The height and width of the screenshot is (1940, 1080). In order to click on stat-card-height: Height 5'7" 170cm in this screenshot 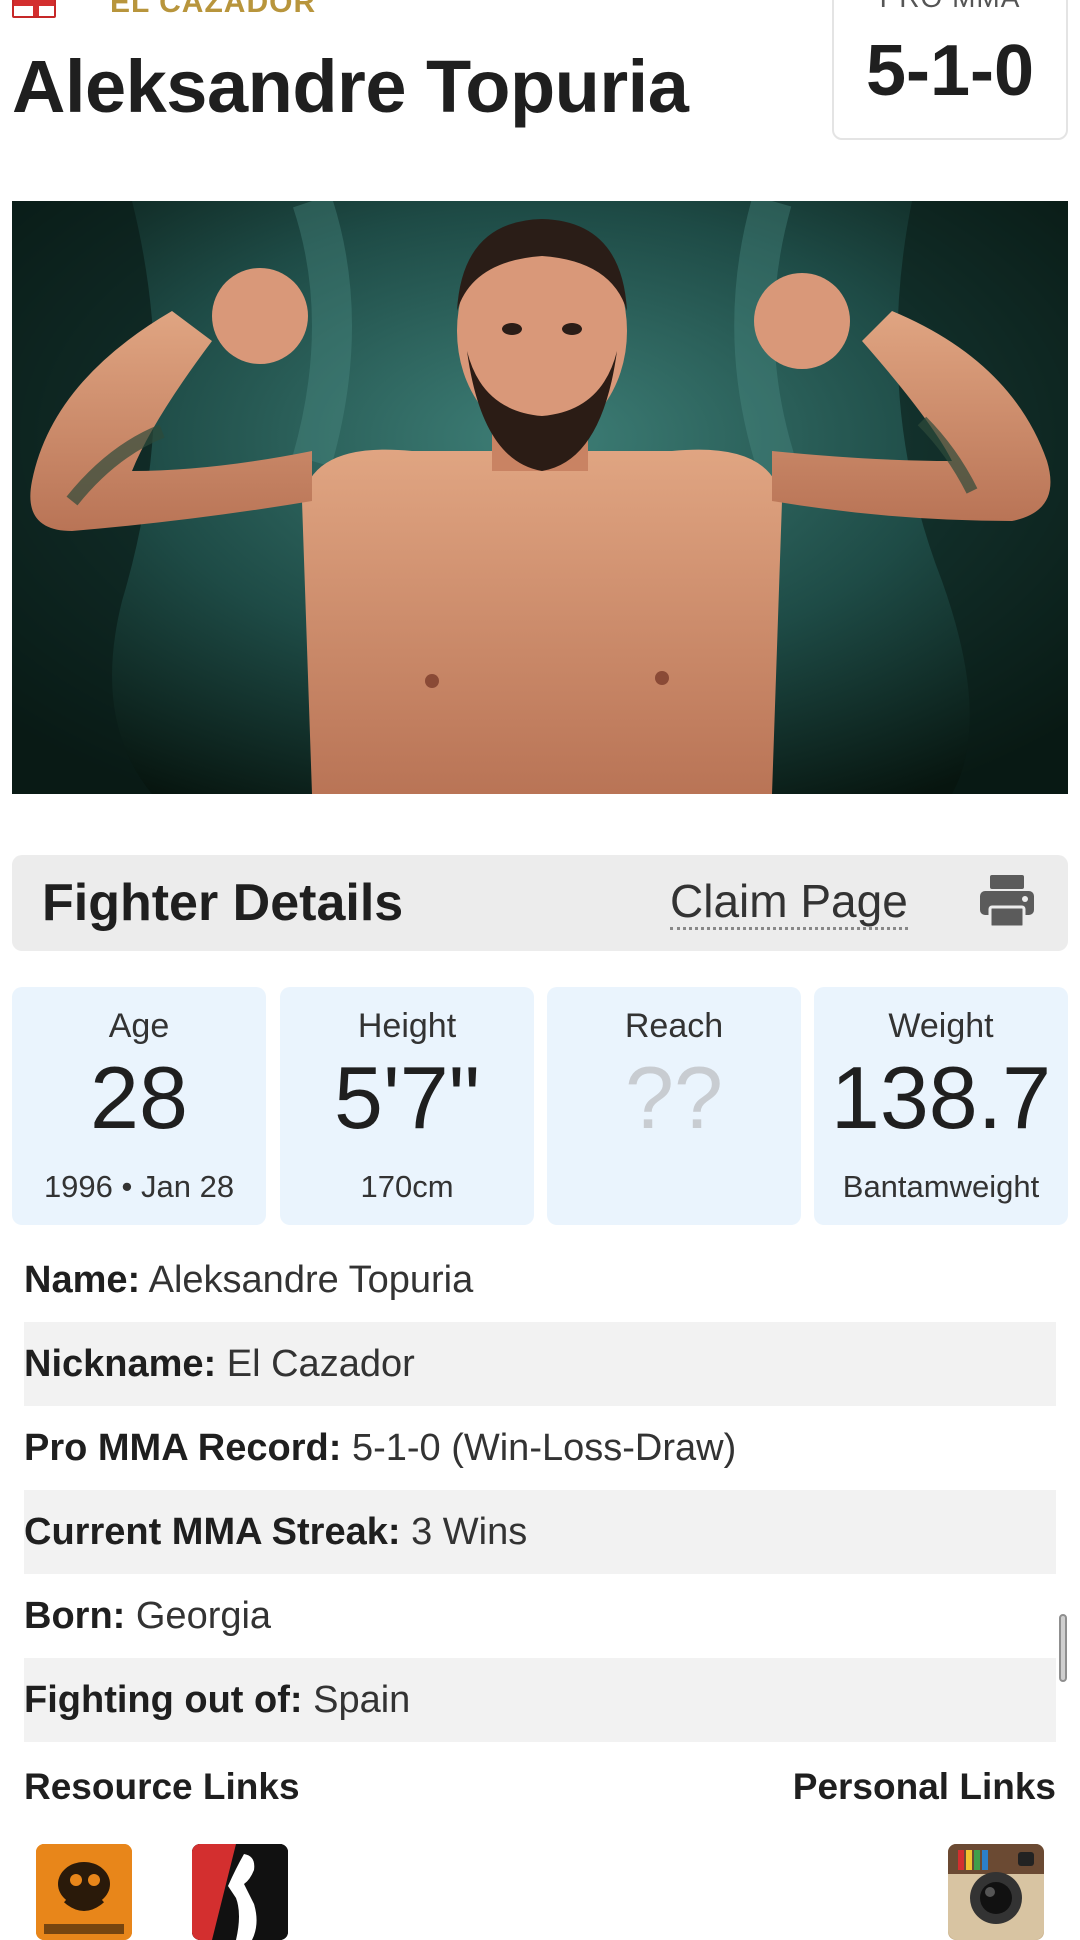, I will do `click(407, 1106)`.